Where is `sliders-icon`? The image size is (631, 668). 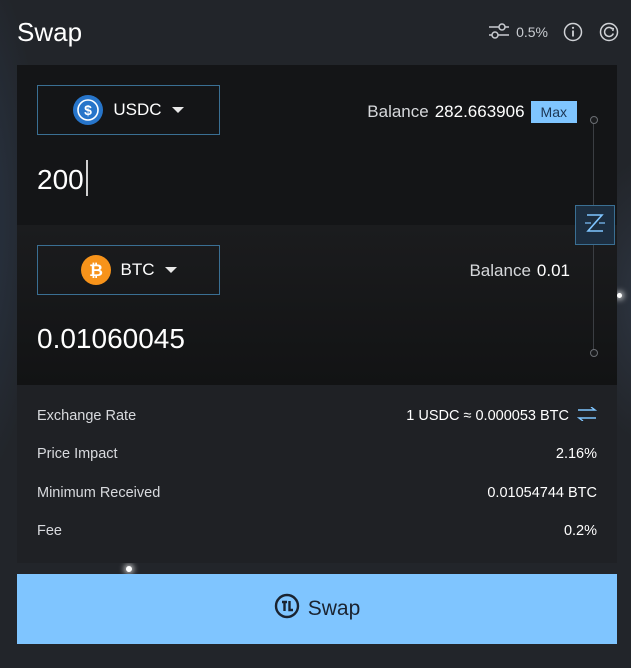 sliders-icon is located at coordinates (499, 32).